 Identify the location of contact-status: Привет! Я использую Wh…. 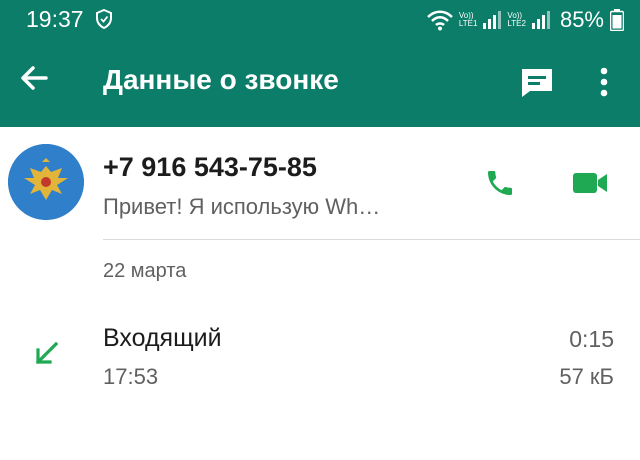
(242, 206).